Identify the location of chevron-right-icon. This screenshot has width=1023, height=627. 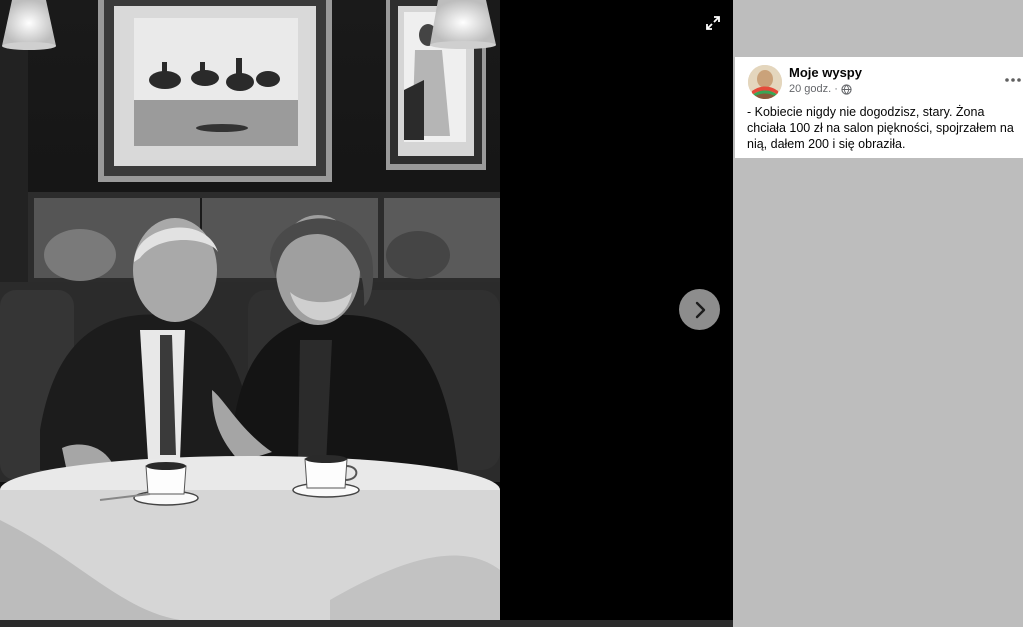
(700, 309).